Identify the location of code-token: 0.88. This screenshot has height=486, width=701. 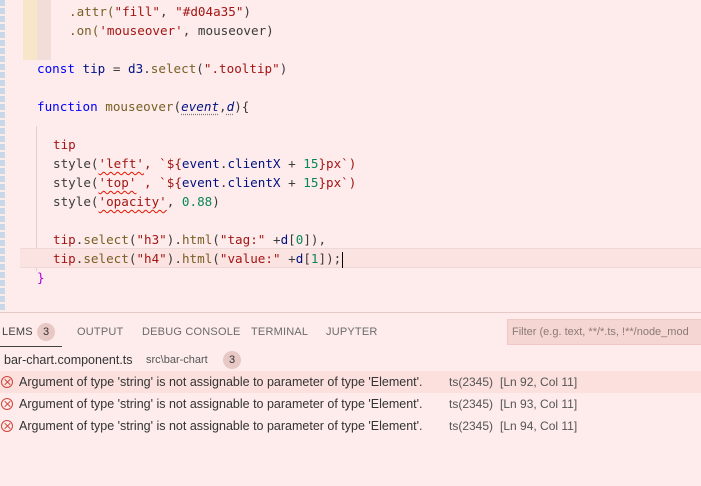
(197, 201).